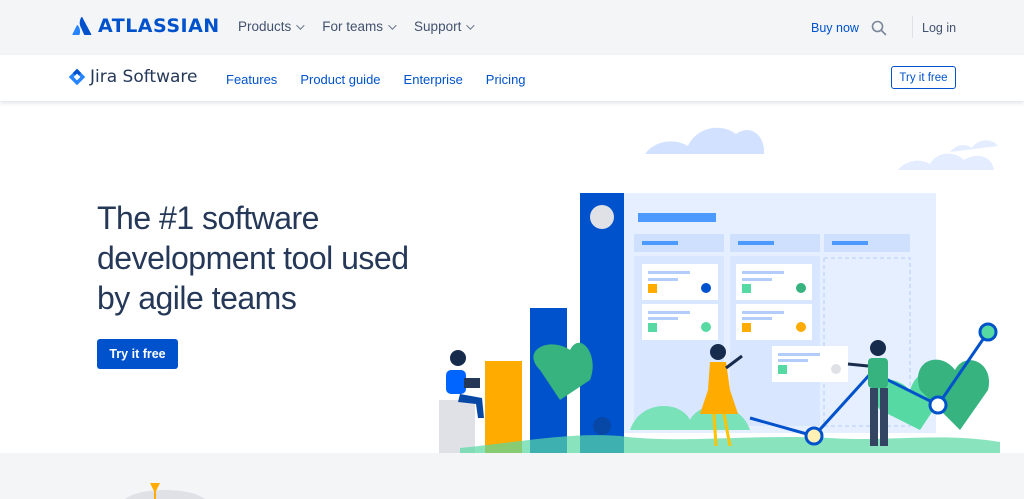 The image size is (1024, 499). I want to click on buy-now-link: Buy now, so click(835, 28).